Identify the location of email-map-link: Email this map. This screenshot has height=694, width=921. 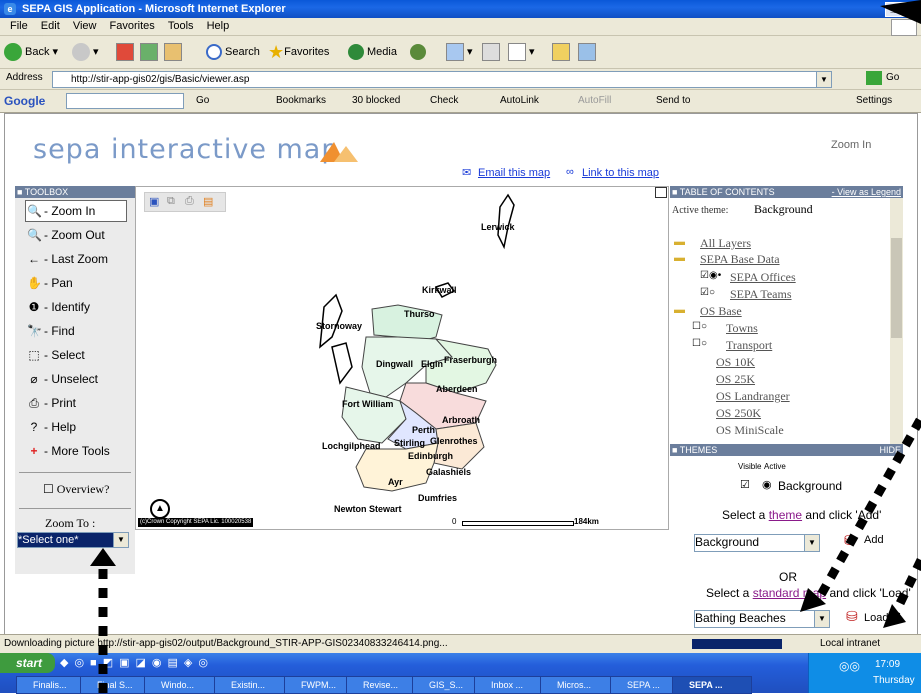
(514, 173).